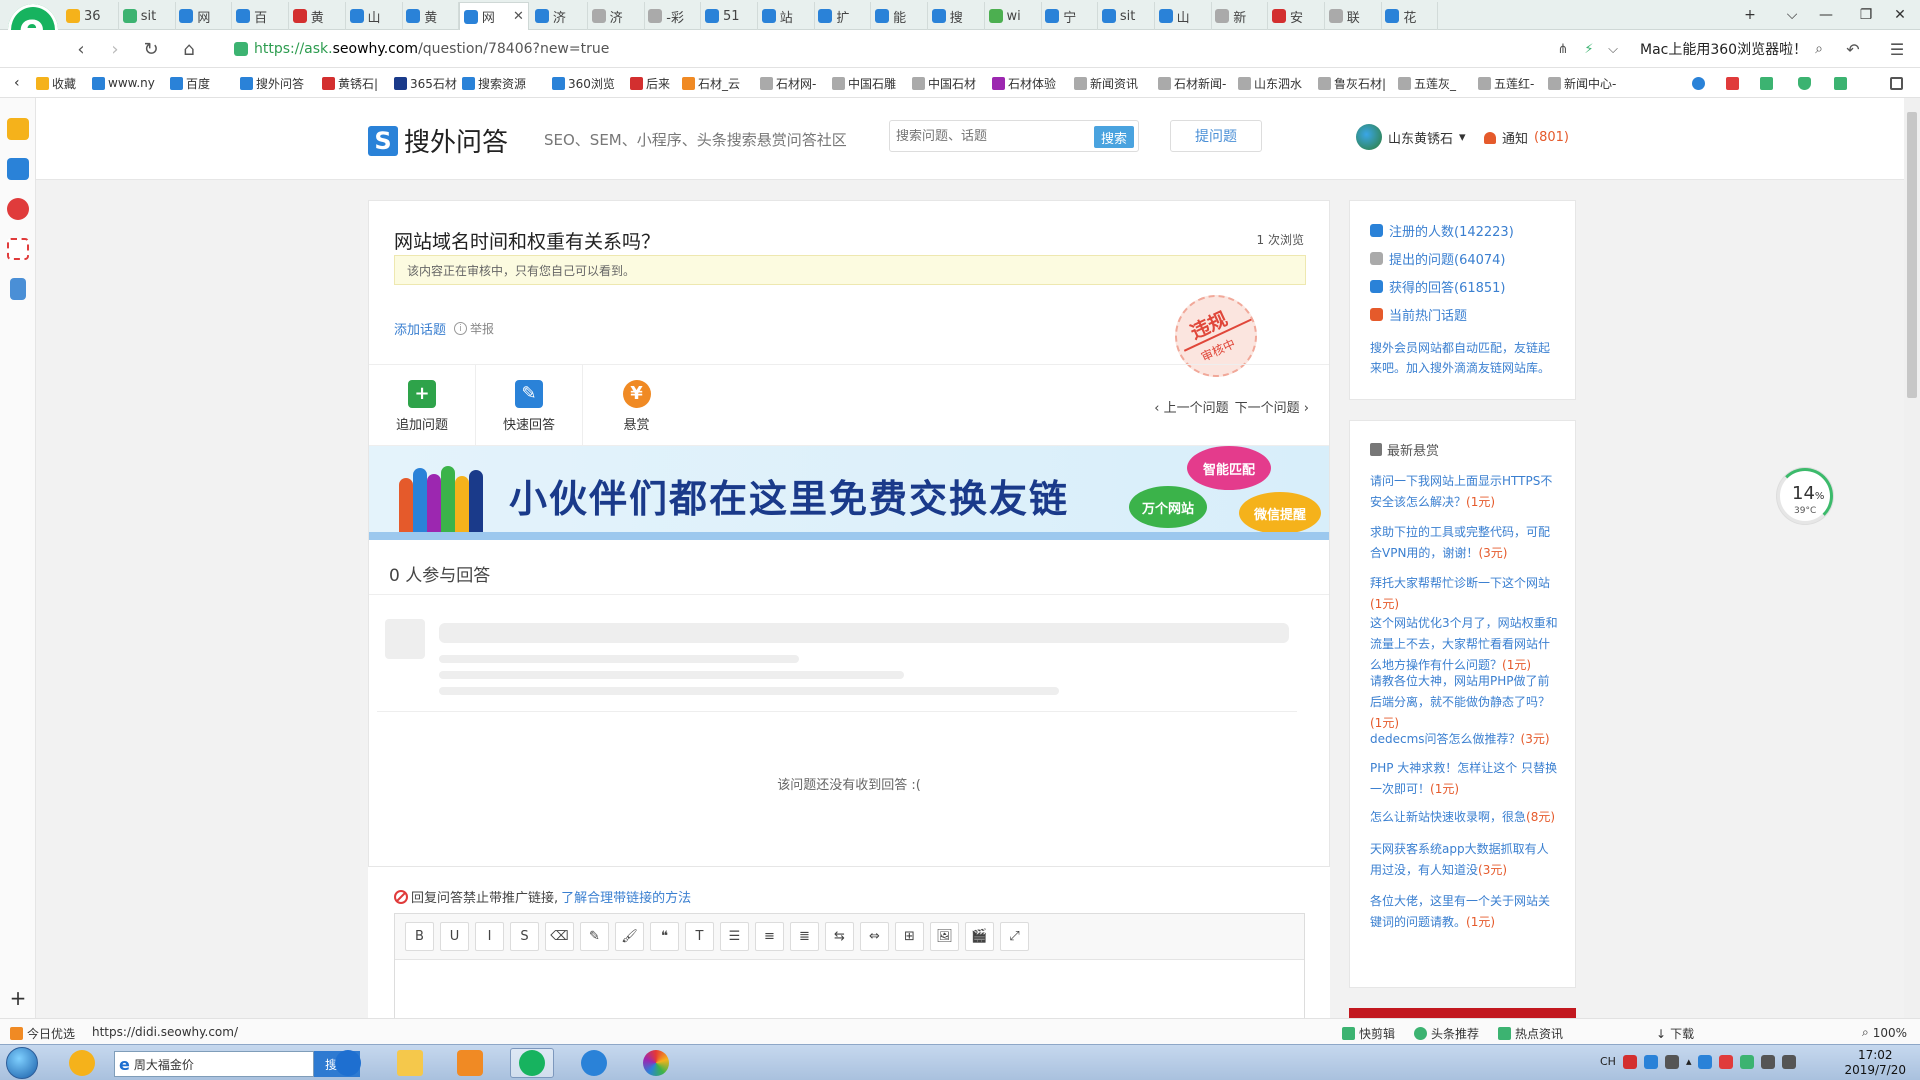 The image size is (1920, 1080). Describe the element at coordinates (559, 936) in the screenshot. I see `editor-tool-button: ⌫` at that location.